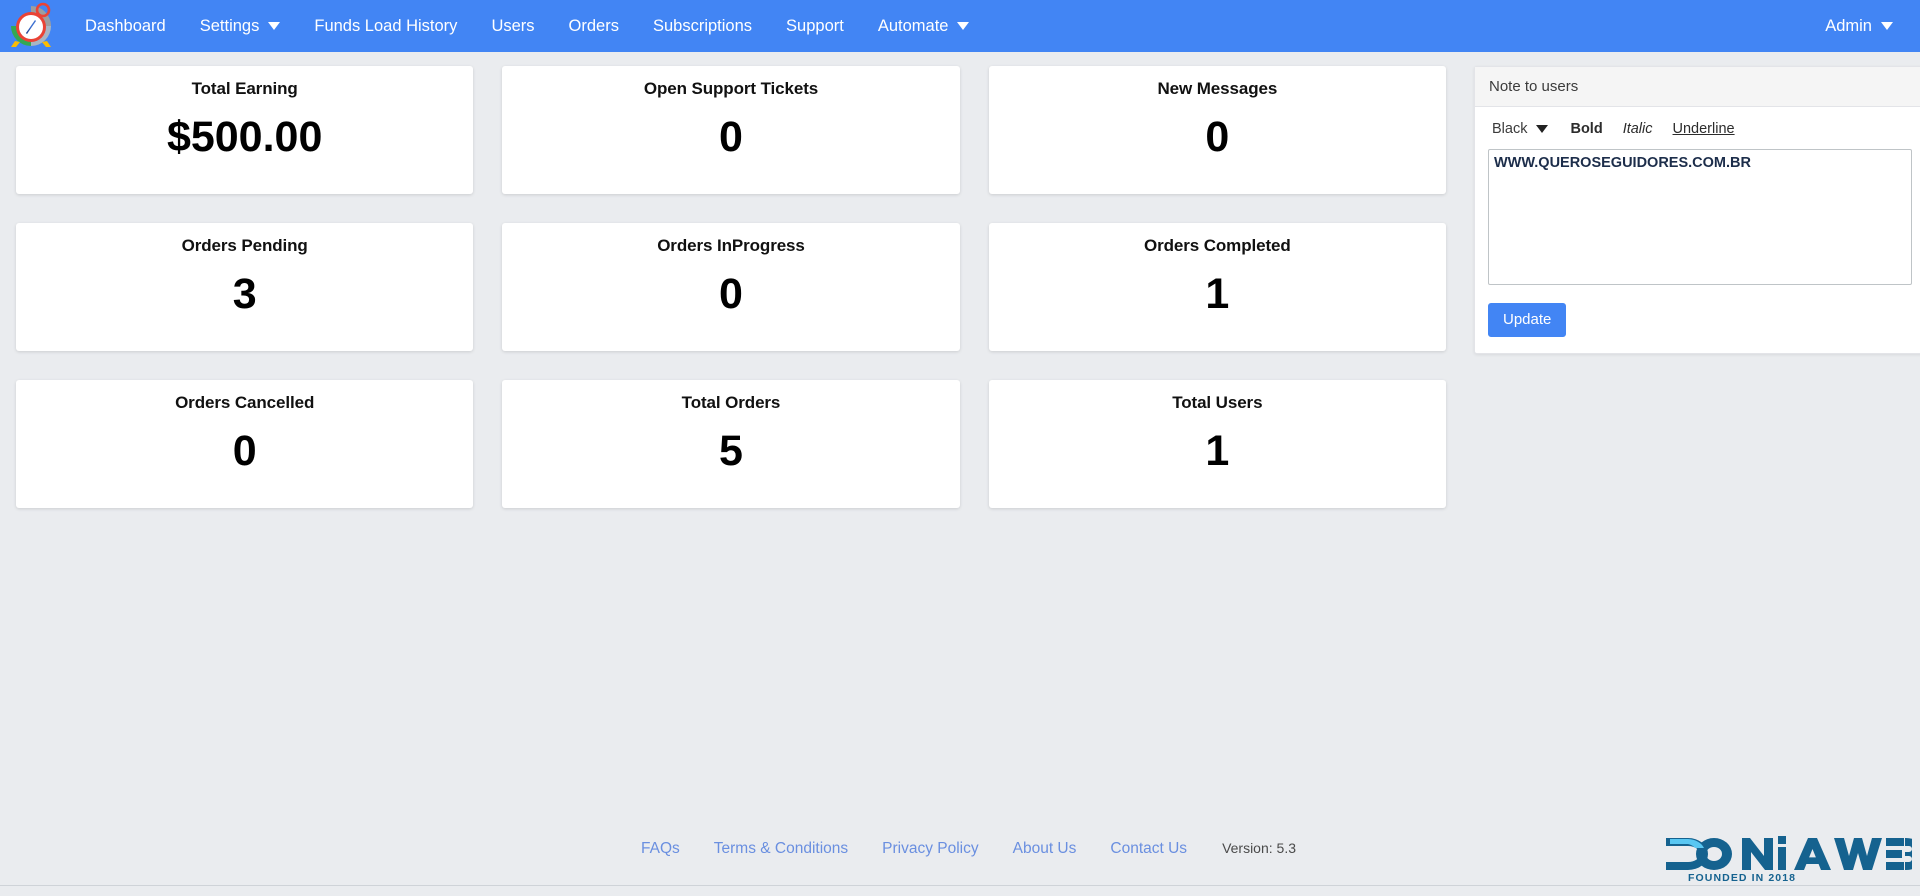  What do you see at coordinates (1700, 217) in the screenshot?
I see `note-textarea` at bounding box center [1700, 217].